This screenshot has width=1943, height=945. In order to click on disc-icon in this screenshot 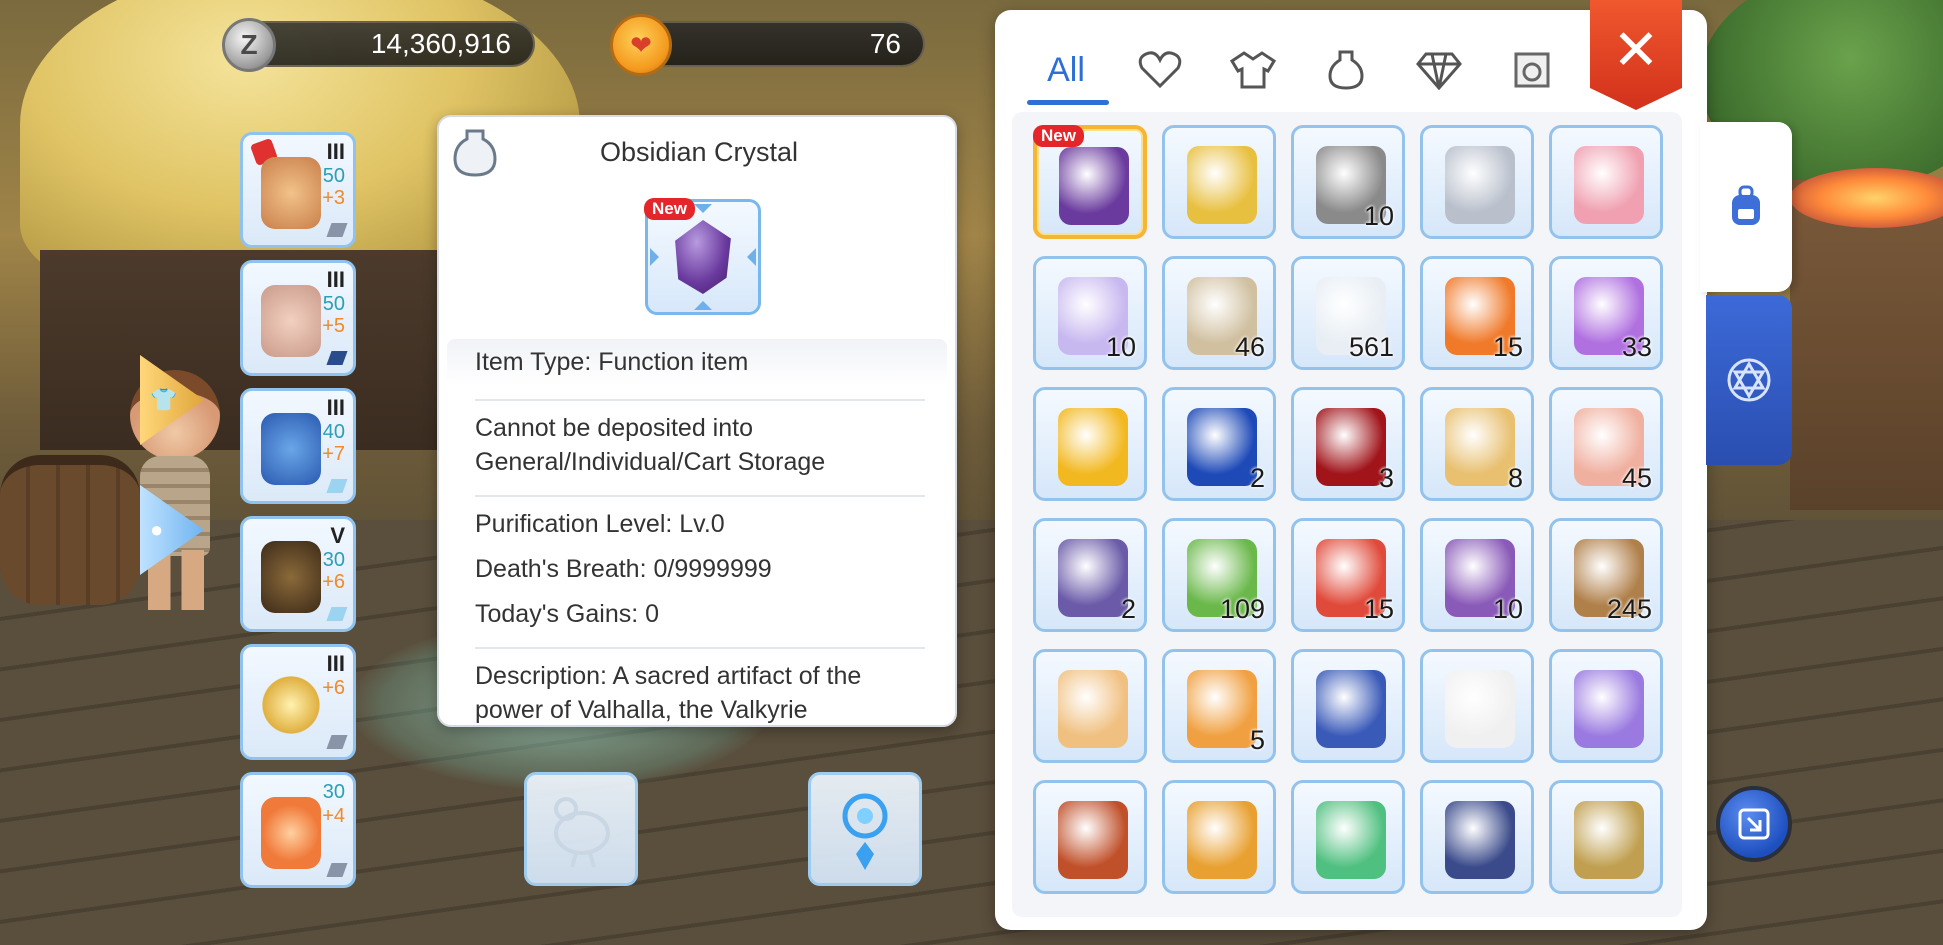, I will do `click(1480, 185)`.